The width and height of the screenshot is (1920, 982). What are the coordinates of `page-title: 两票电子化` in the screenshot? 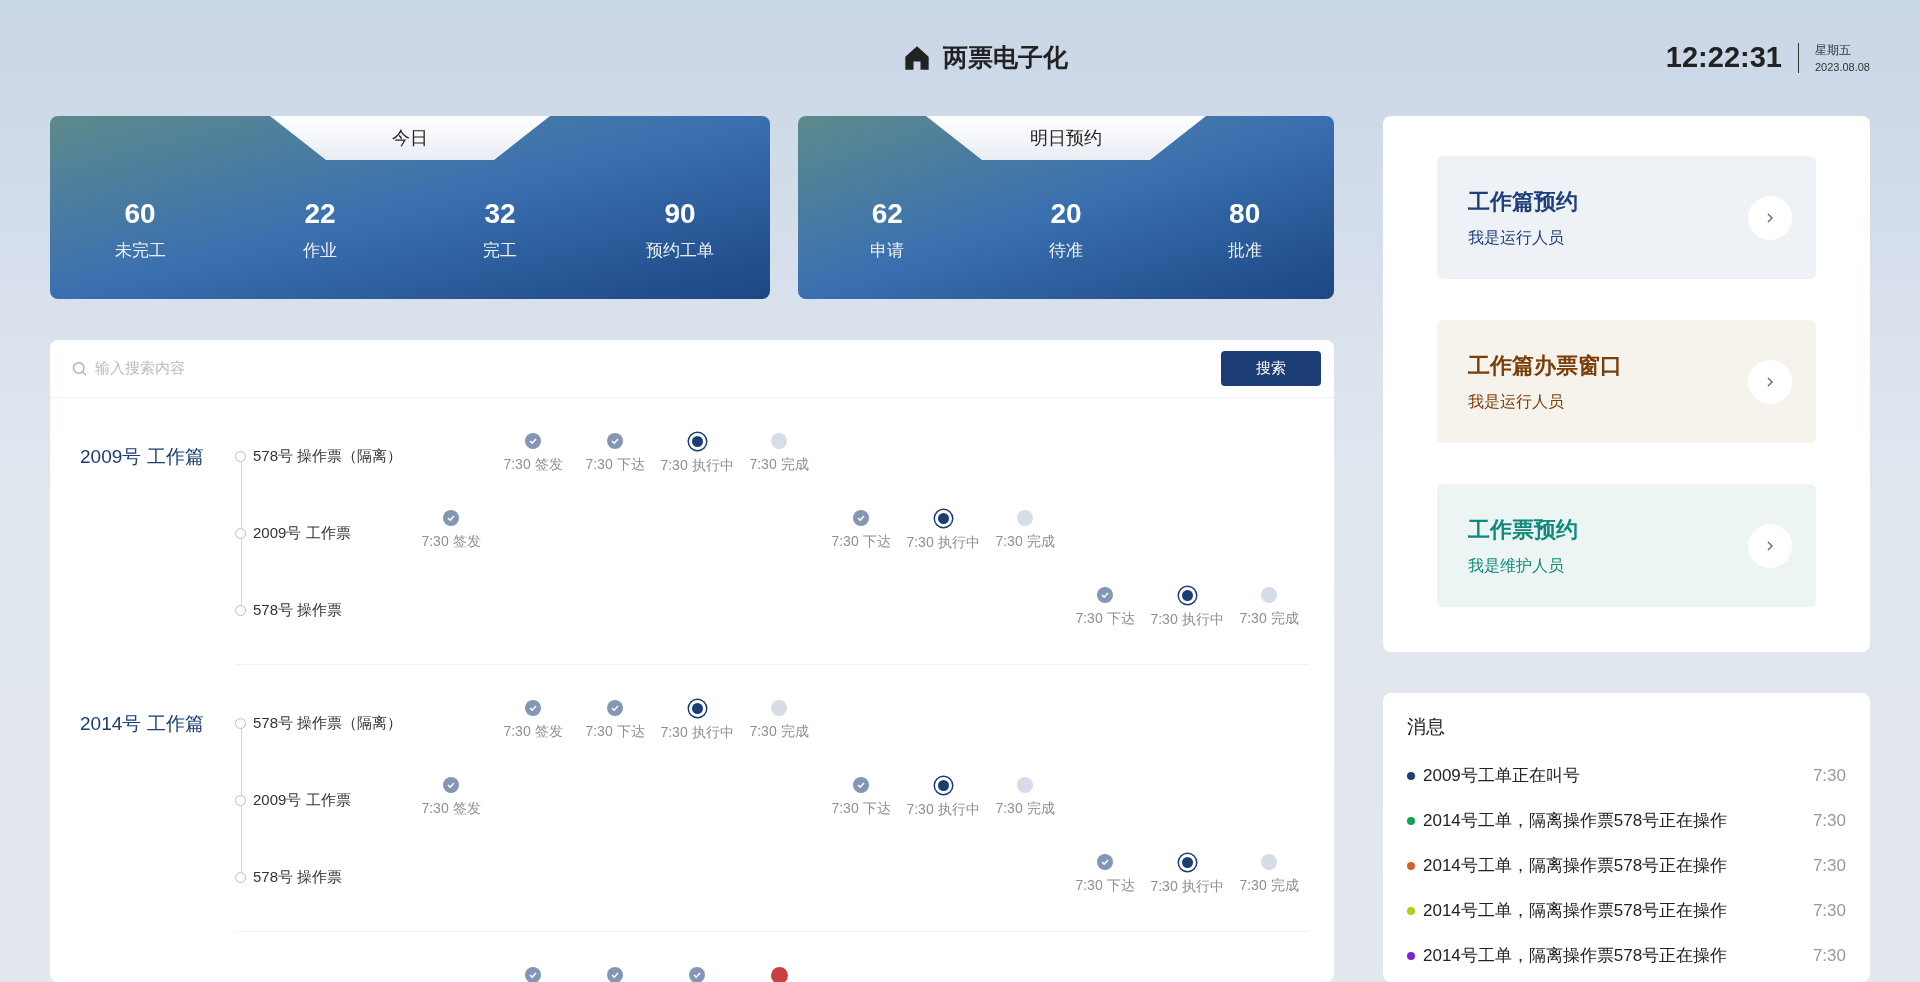 It's located at (1005, 58).